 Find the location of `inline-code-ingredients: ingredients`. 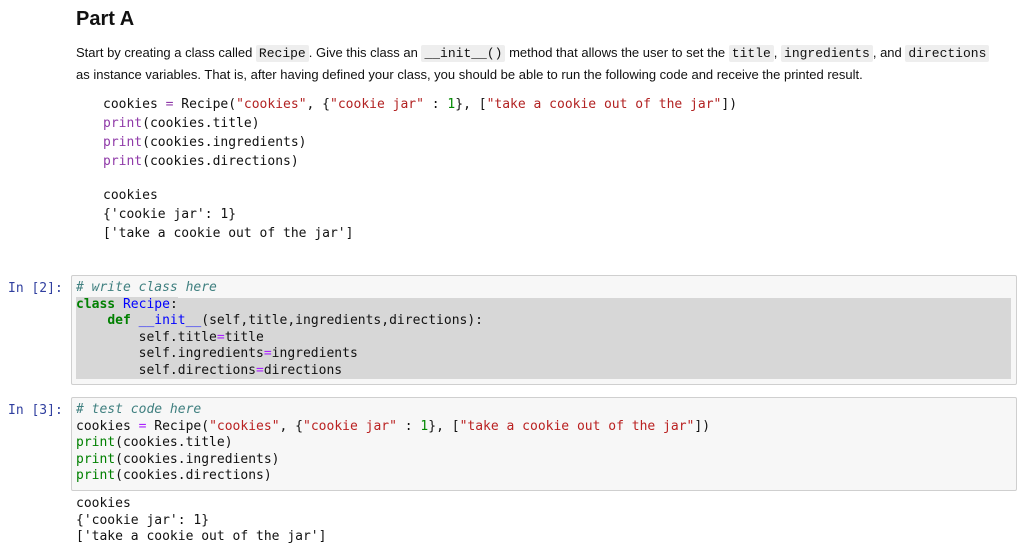

inline-code-ingredients: ingredients is located at coordinates (827, 53).